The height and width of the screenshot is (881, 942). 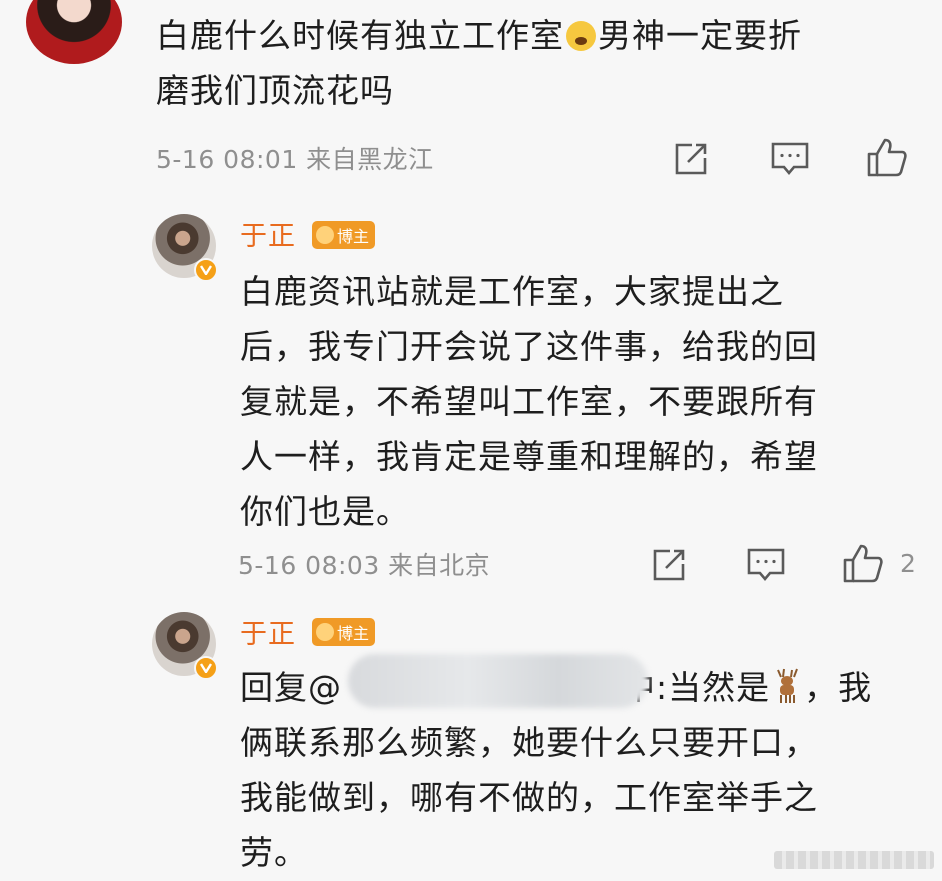 What do you see at coordinates (529, 401) in the screenshot?
I see `reply1-line: 复就是，不希望叫工作室，不要跟所有` at bounding box center [529, 401].